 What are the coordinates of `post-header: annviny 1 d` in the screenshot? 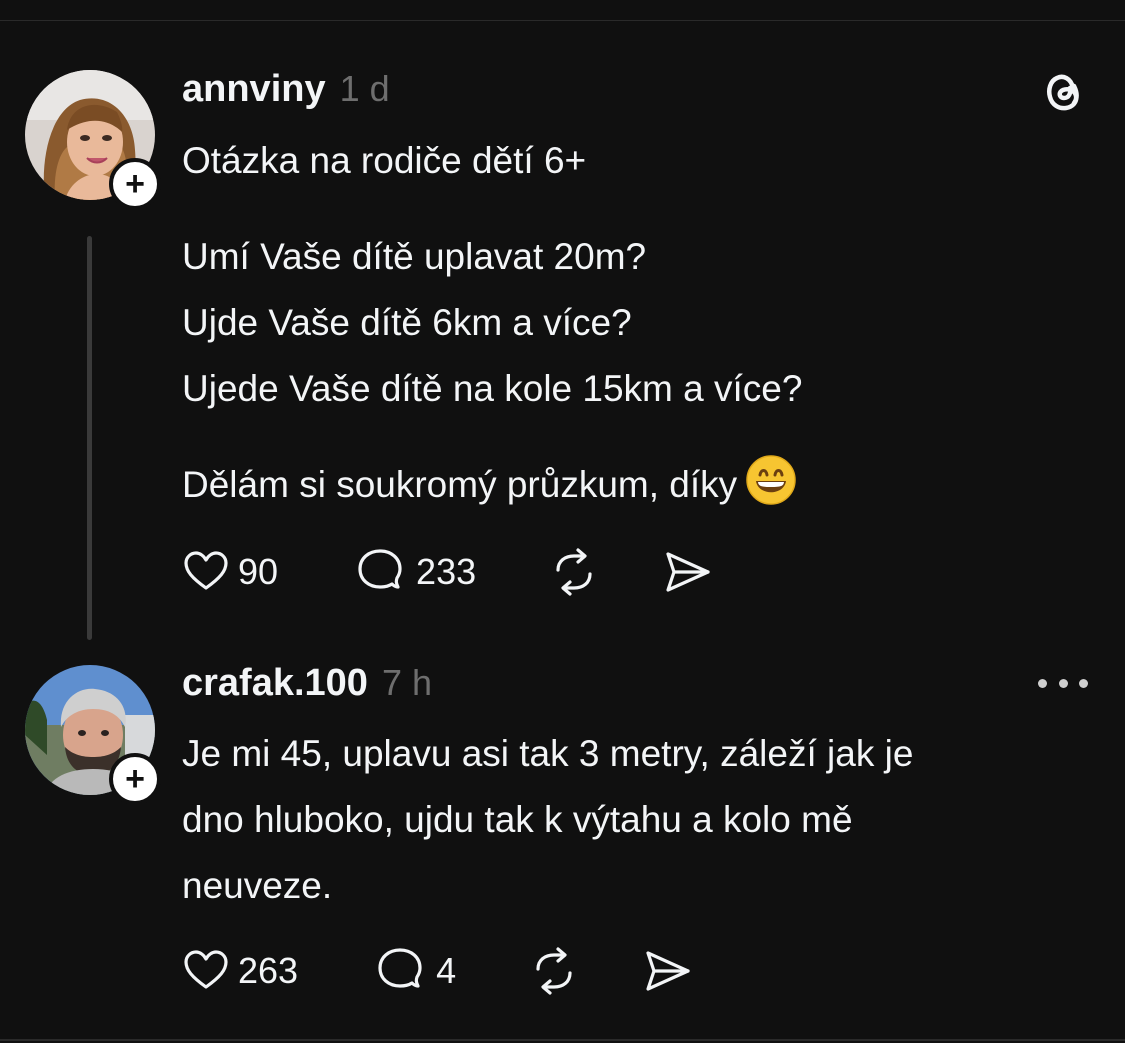 It's located at (286, 89).